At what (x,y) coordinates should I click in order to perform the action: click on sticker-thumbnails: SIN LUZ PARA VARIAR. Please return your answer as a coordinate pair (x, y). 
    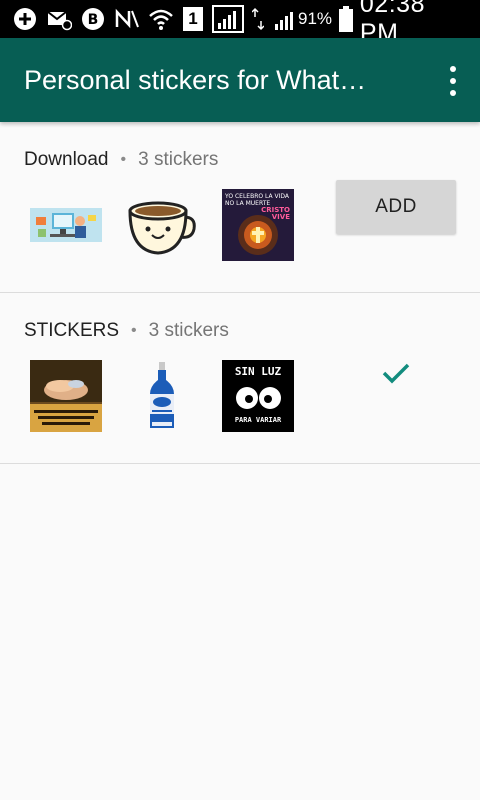
    Looking at the image, I should click on (162, 396).